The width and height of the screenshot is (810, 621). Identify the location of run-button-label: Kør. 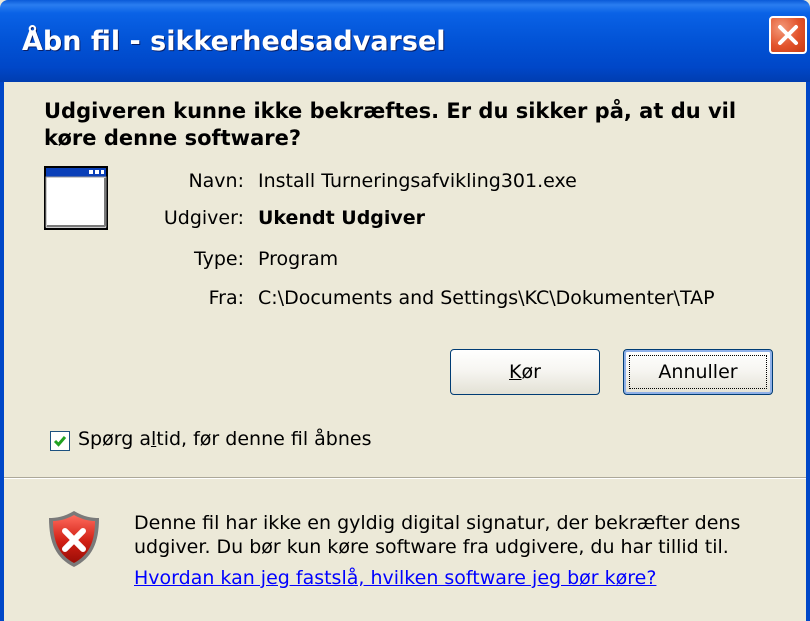
(525, 372).